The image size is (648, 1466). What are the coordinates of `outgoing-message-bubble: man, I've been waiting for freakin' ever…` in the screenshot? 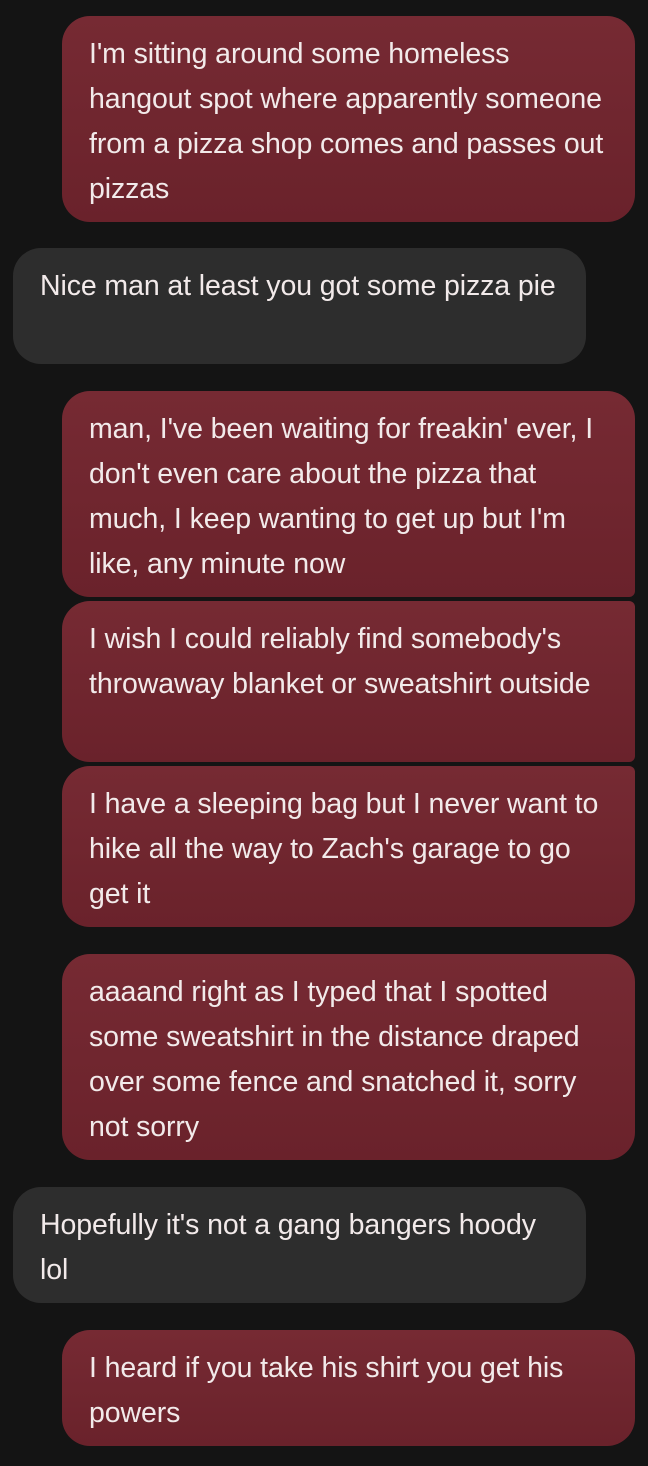 It's located at (348, 494).